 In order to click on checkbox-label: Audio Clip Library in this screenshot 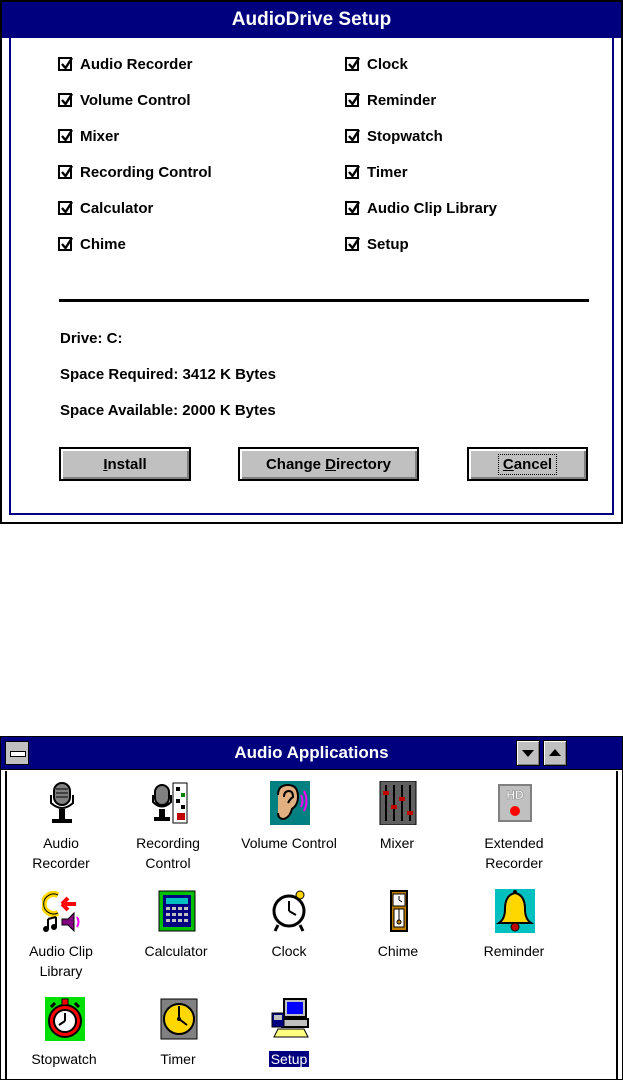, I will do `click(432, 208)`.